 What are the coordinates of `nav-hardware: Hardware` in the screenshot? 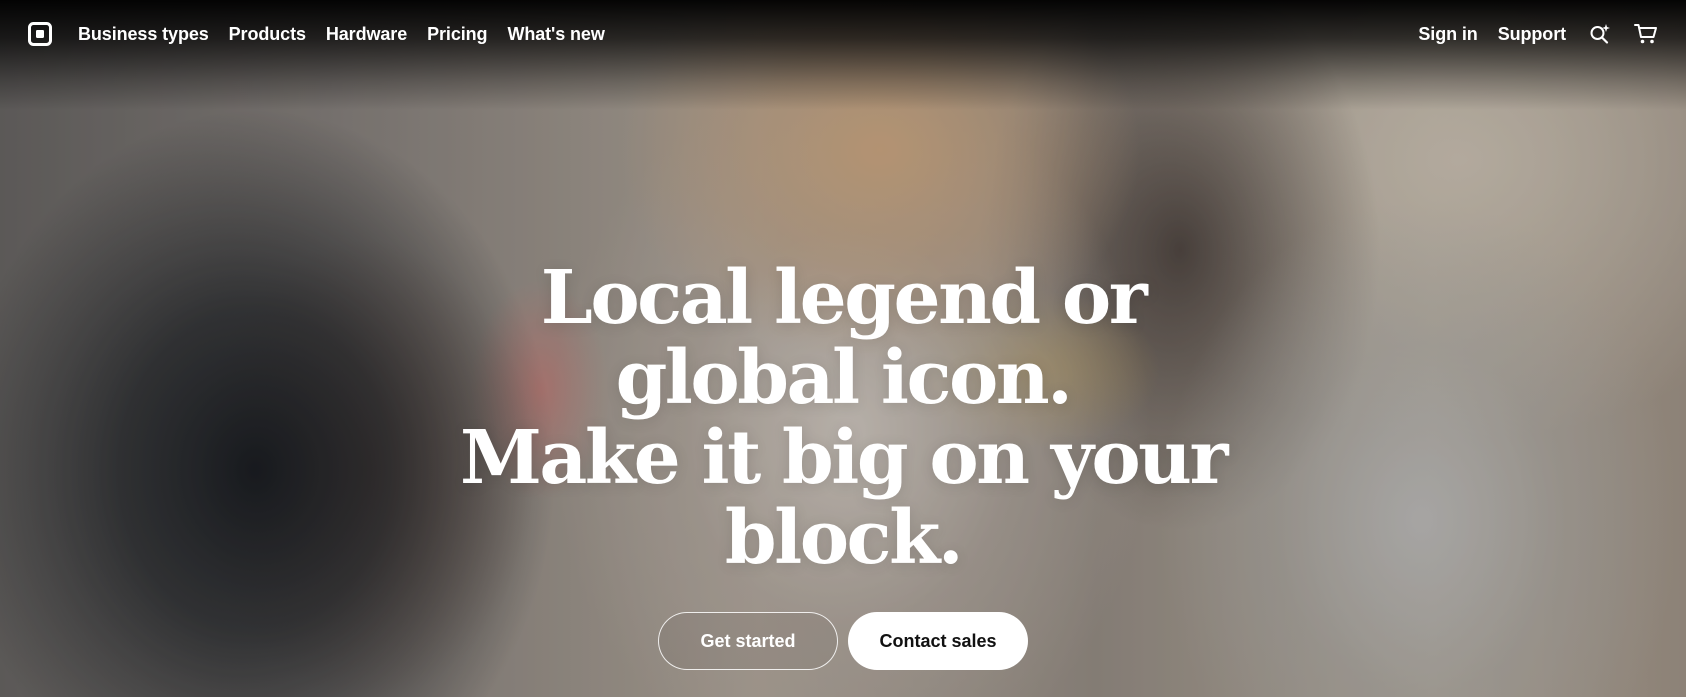 It's located at (366, 34).